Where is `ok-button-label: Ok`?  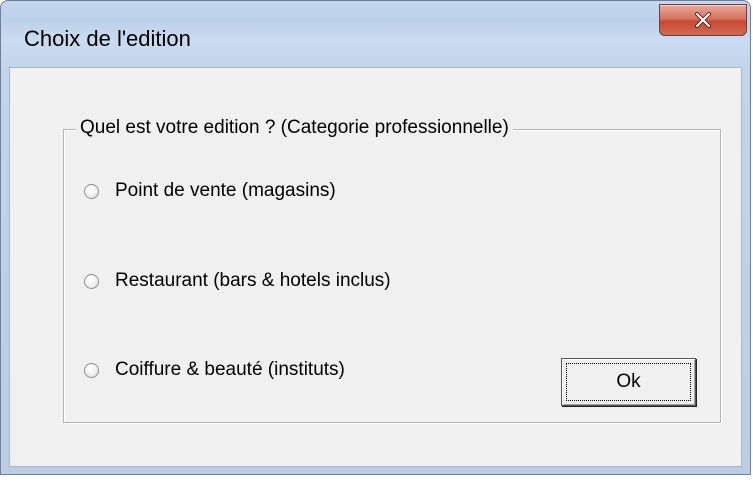 ok-button-label: Ok is located at coordinates (628, 381).